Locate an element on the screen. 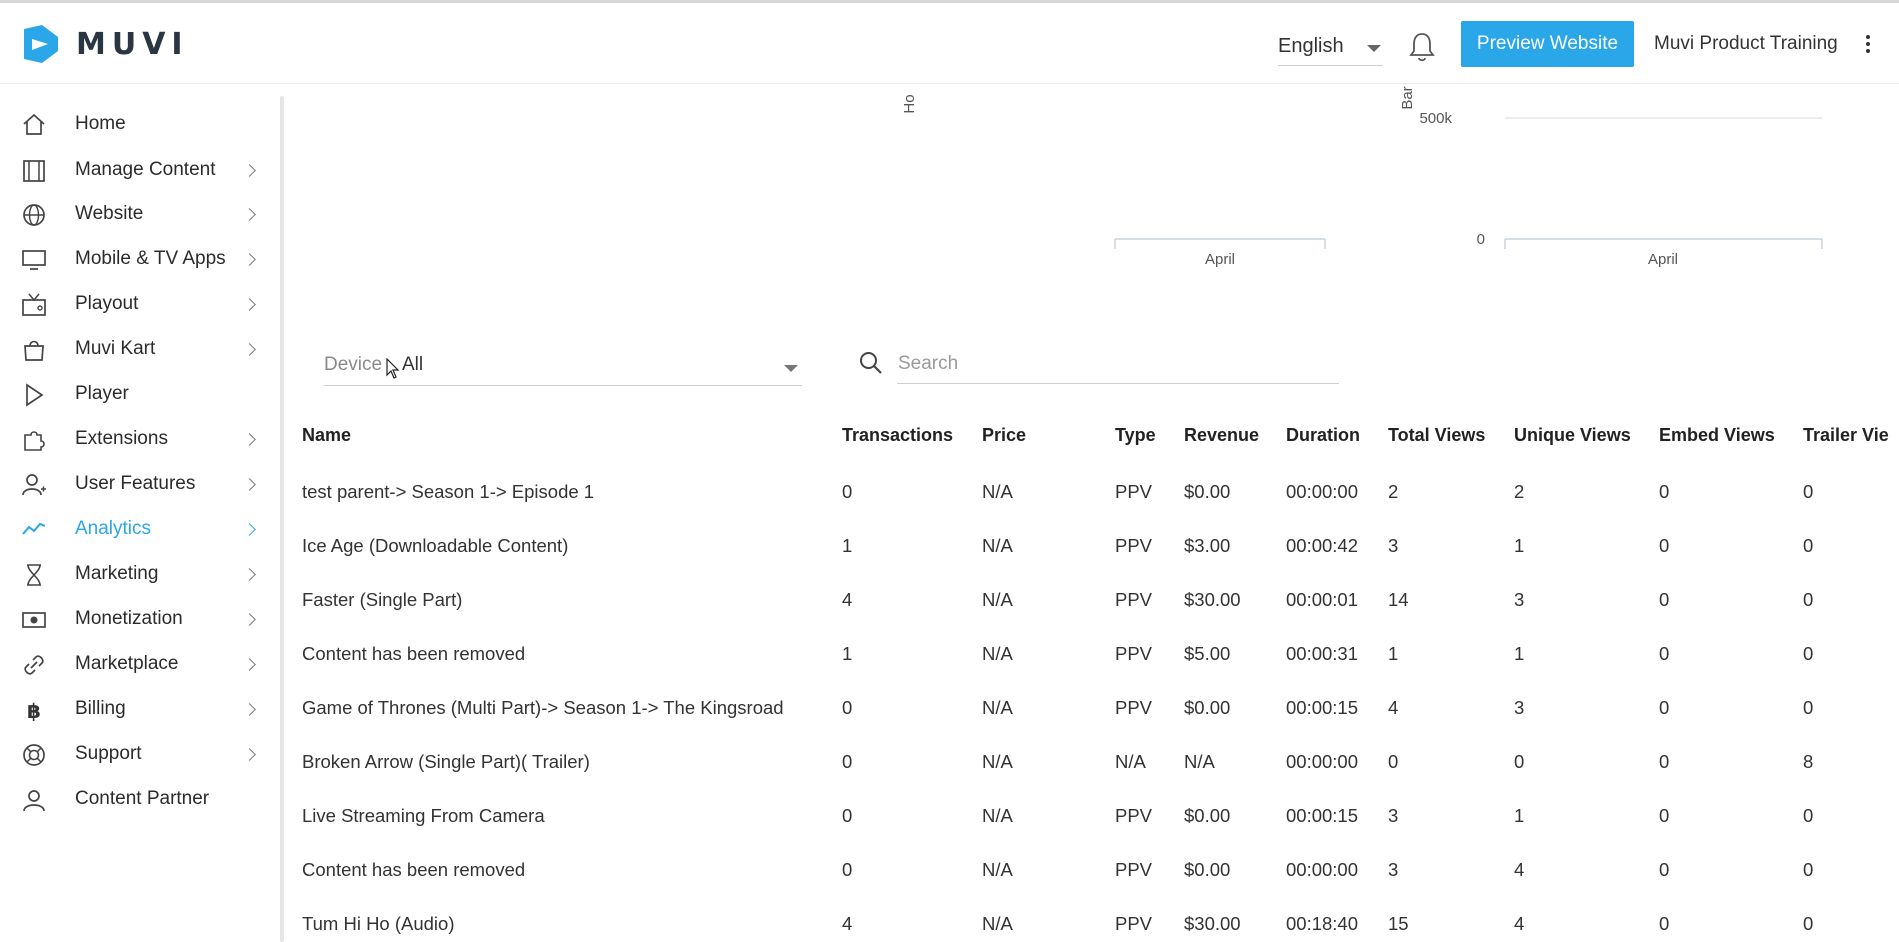  language-select: English is located at coordinates (1330, 48).